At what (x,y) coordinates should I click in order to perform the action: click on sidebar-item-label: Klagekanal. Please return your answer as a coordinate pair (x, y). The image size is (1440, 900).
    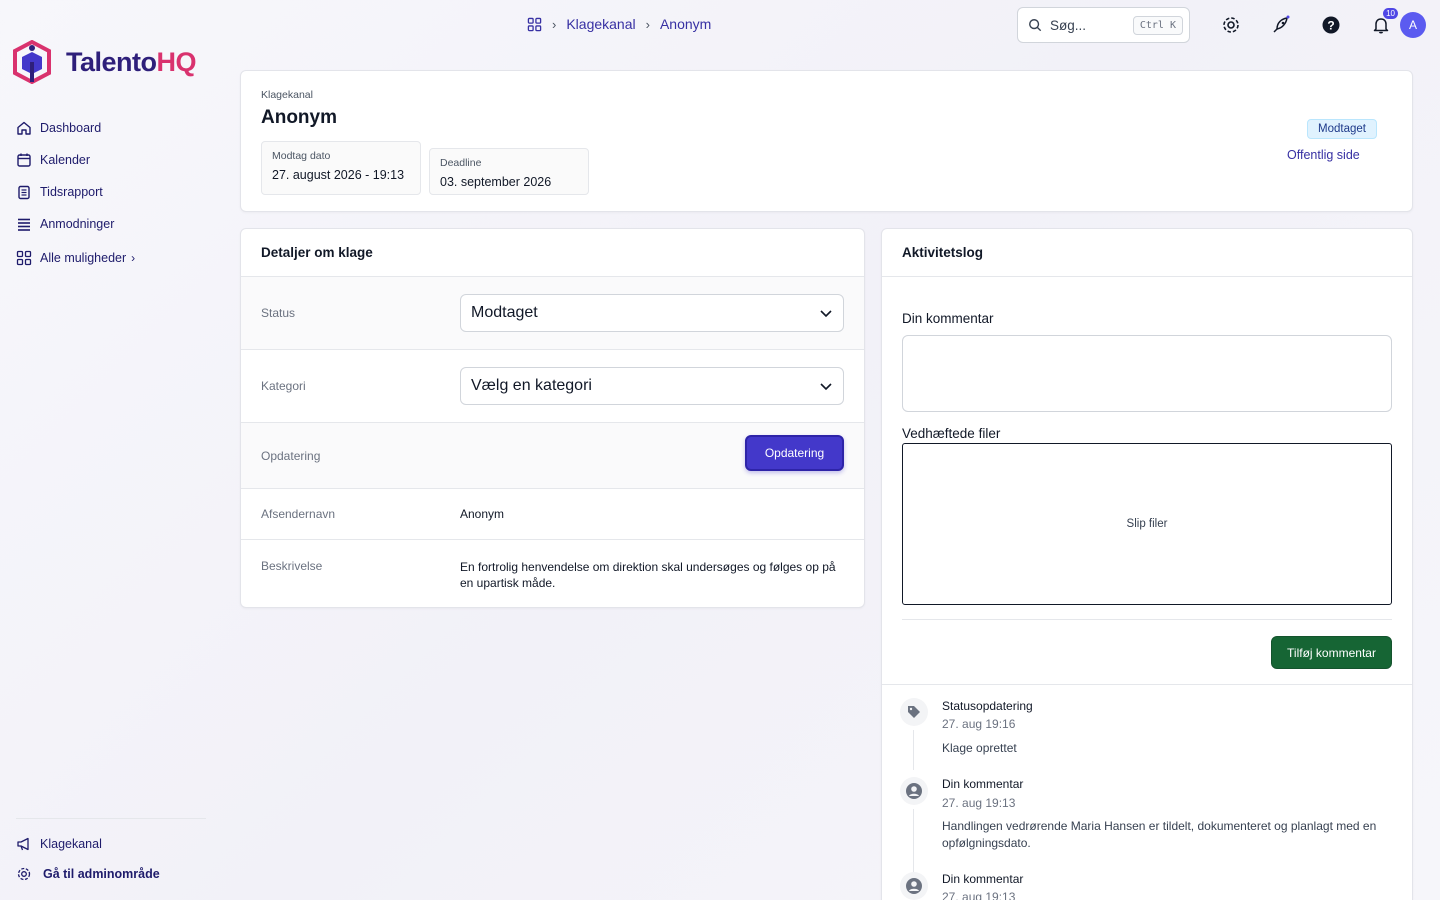
    Looking at the image, I should click on (71, 844).